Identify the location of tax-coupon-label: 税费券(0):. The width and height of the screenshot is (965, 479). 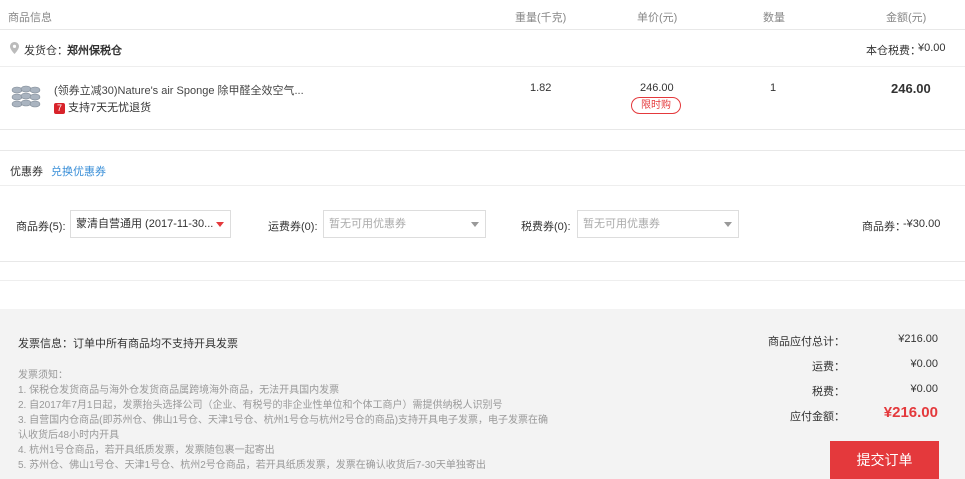
(546, 227).